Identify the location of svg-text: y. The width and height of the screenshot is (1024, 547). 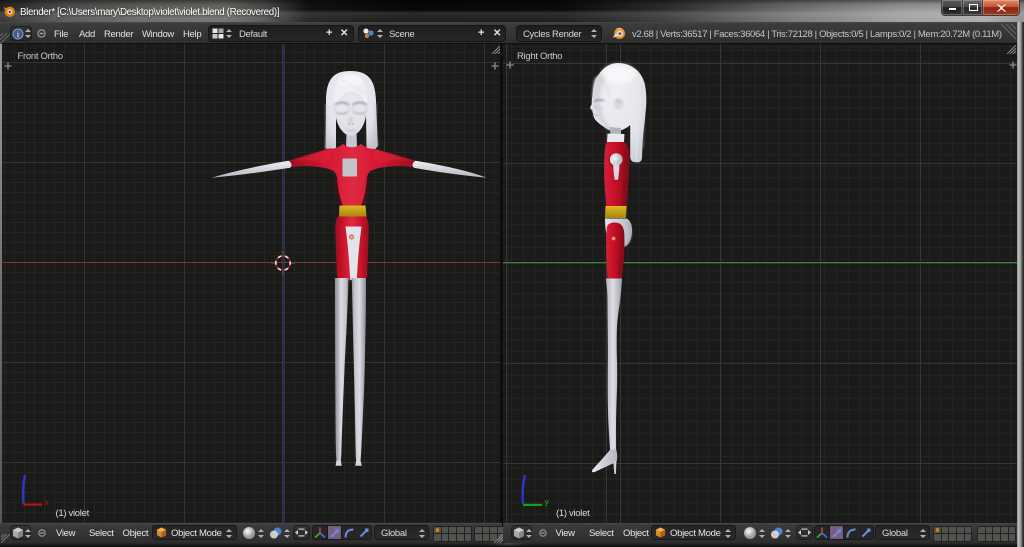
(547, 502).